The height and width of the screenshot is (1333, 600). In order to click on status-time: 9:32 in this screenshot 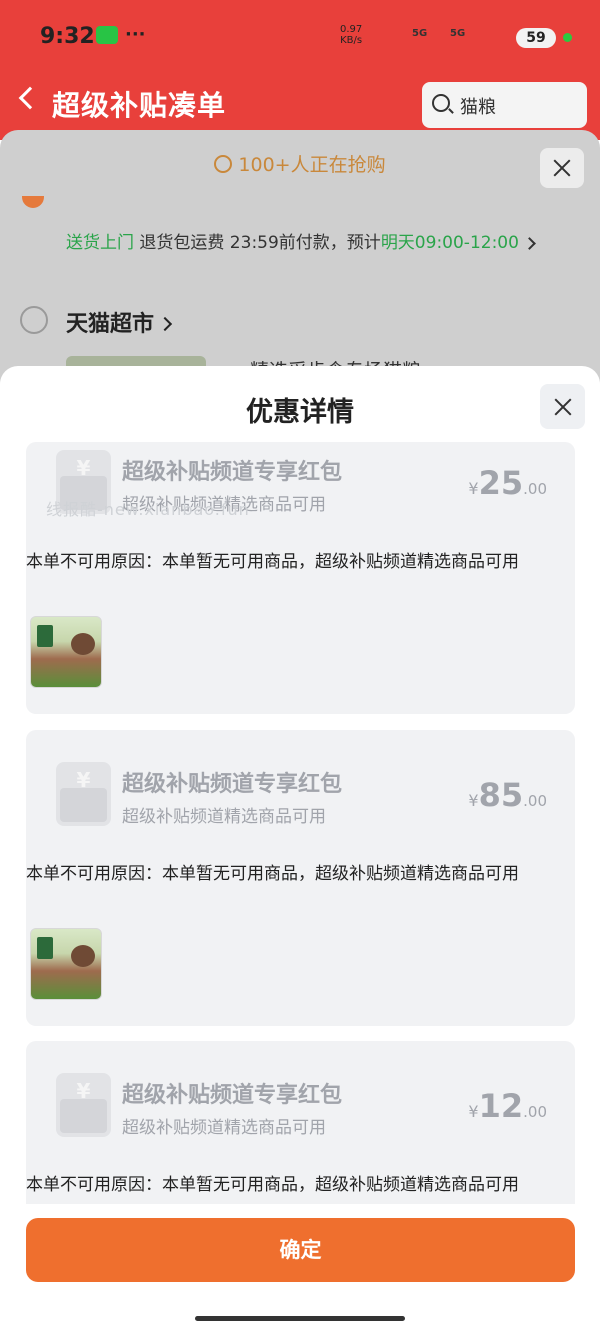, I will do `click(67, 36)`.